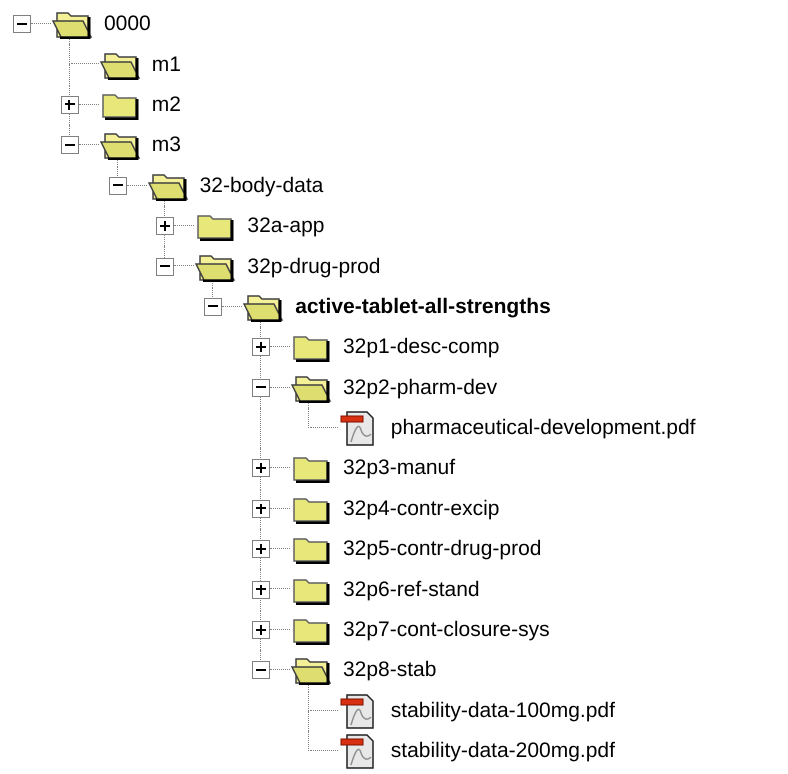  I want to click on folder-label: 32a-app, so click(285, 226).